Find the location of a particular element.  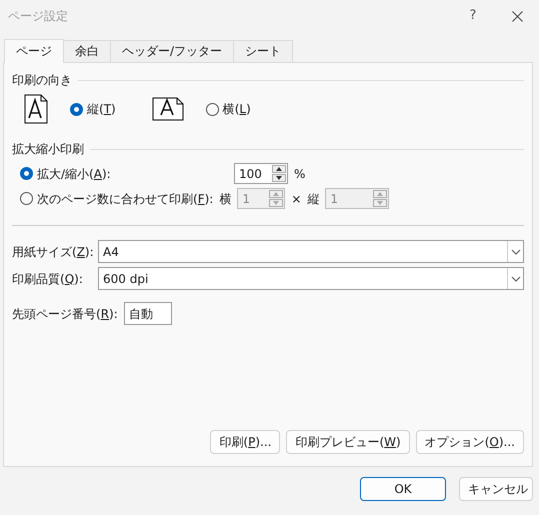

dropdown: 600 dpi is located at coordinates (311, 278).